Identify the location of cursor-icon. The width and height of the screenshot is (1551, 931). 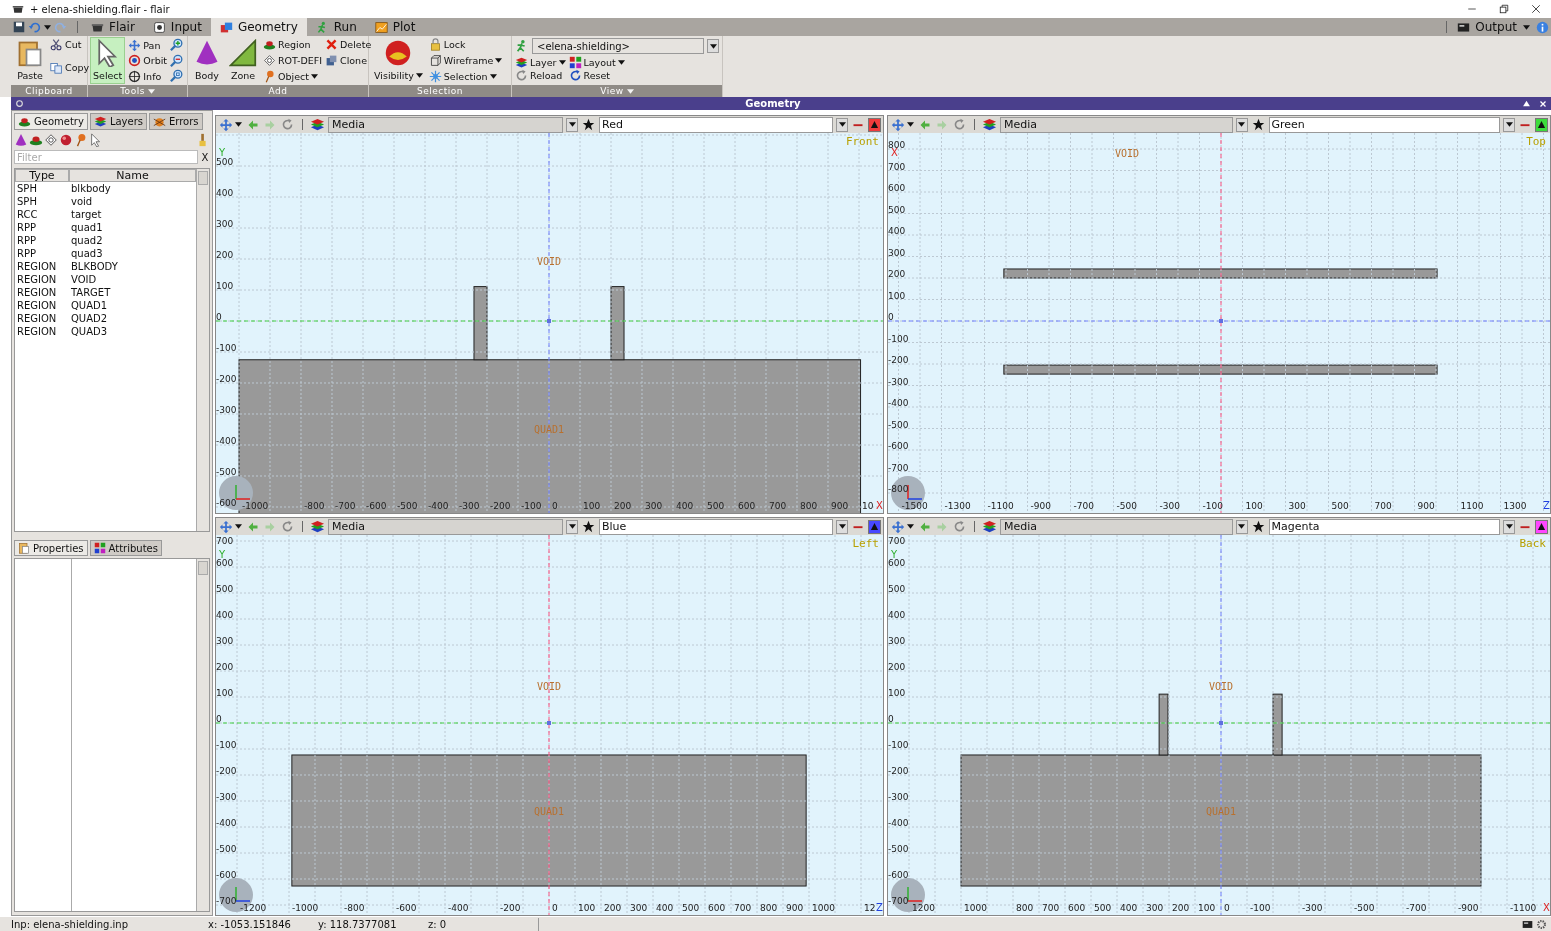
(96, 140).